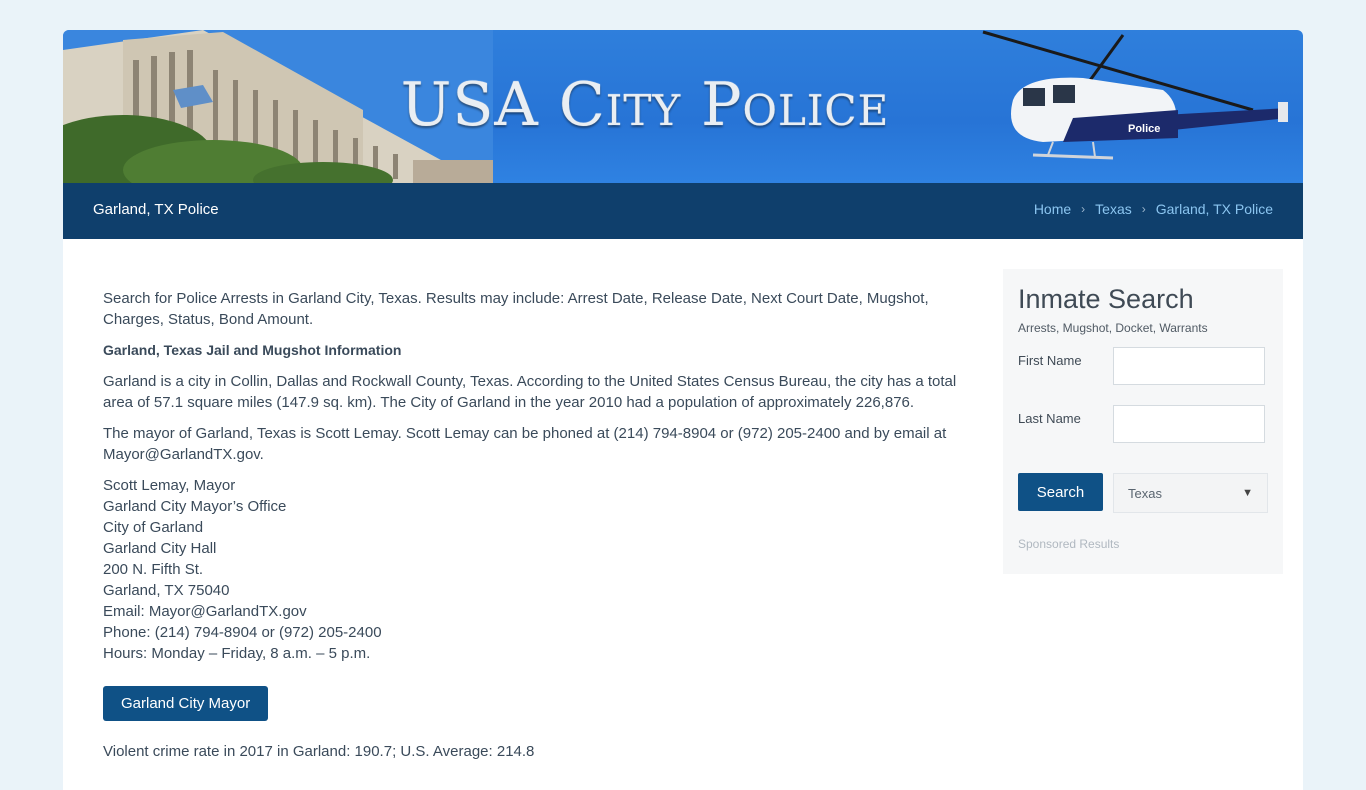 Image resolution: width=1366 pixels, height=790 pixels. Describe the element at coordinates (237, 653) in the screenshot. I see `address-line: Hours: Monday – Friday, 8 a.m. – 5 p.m.` at that location.